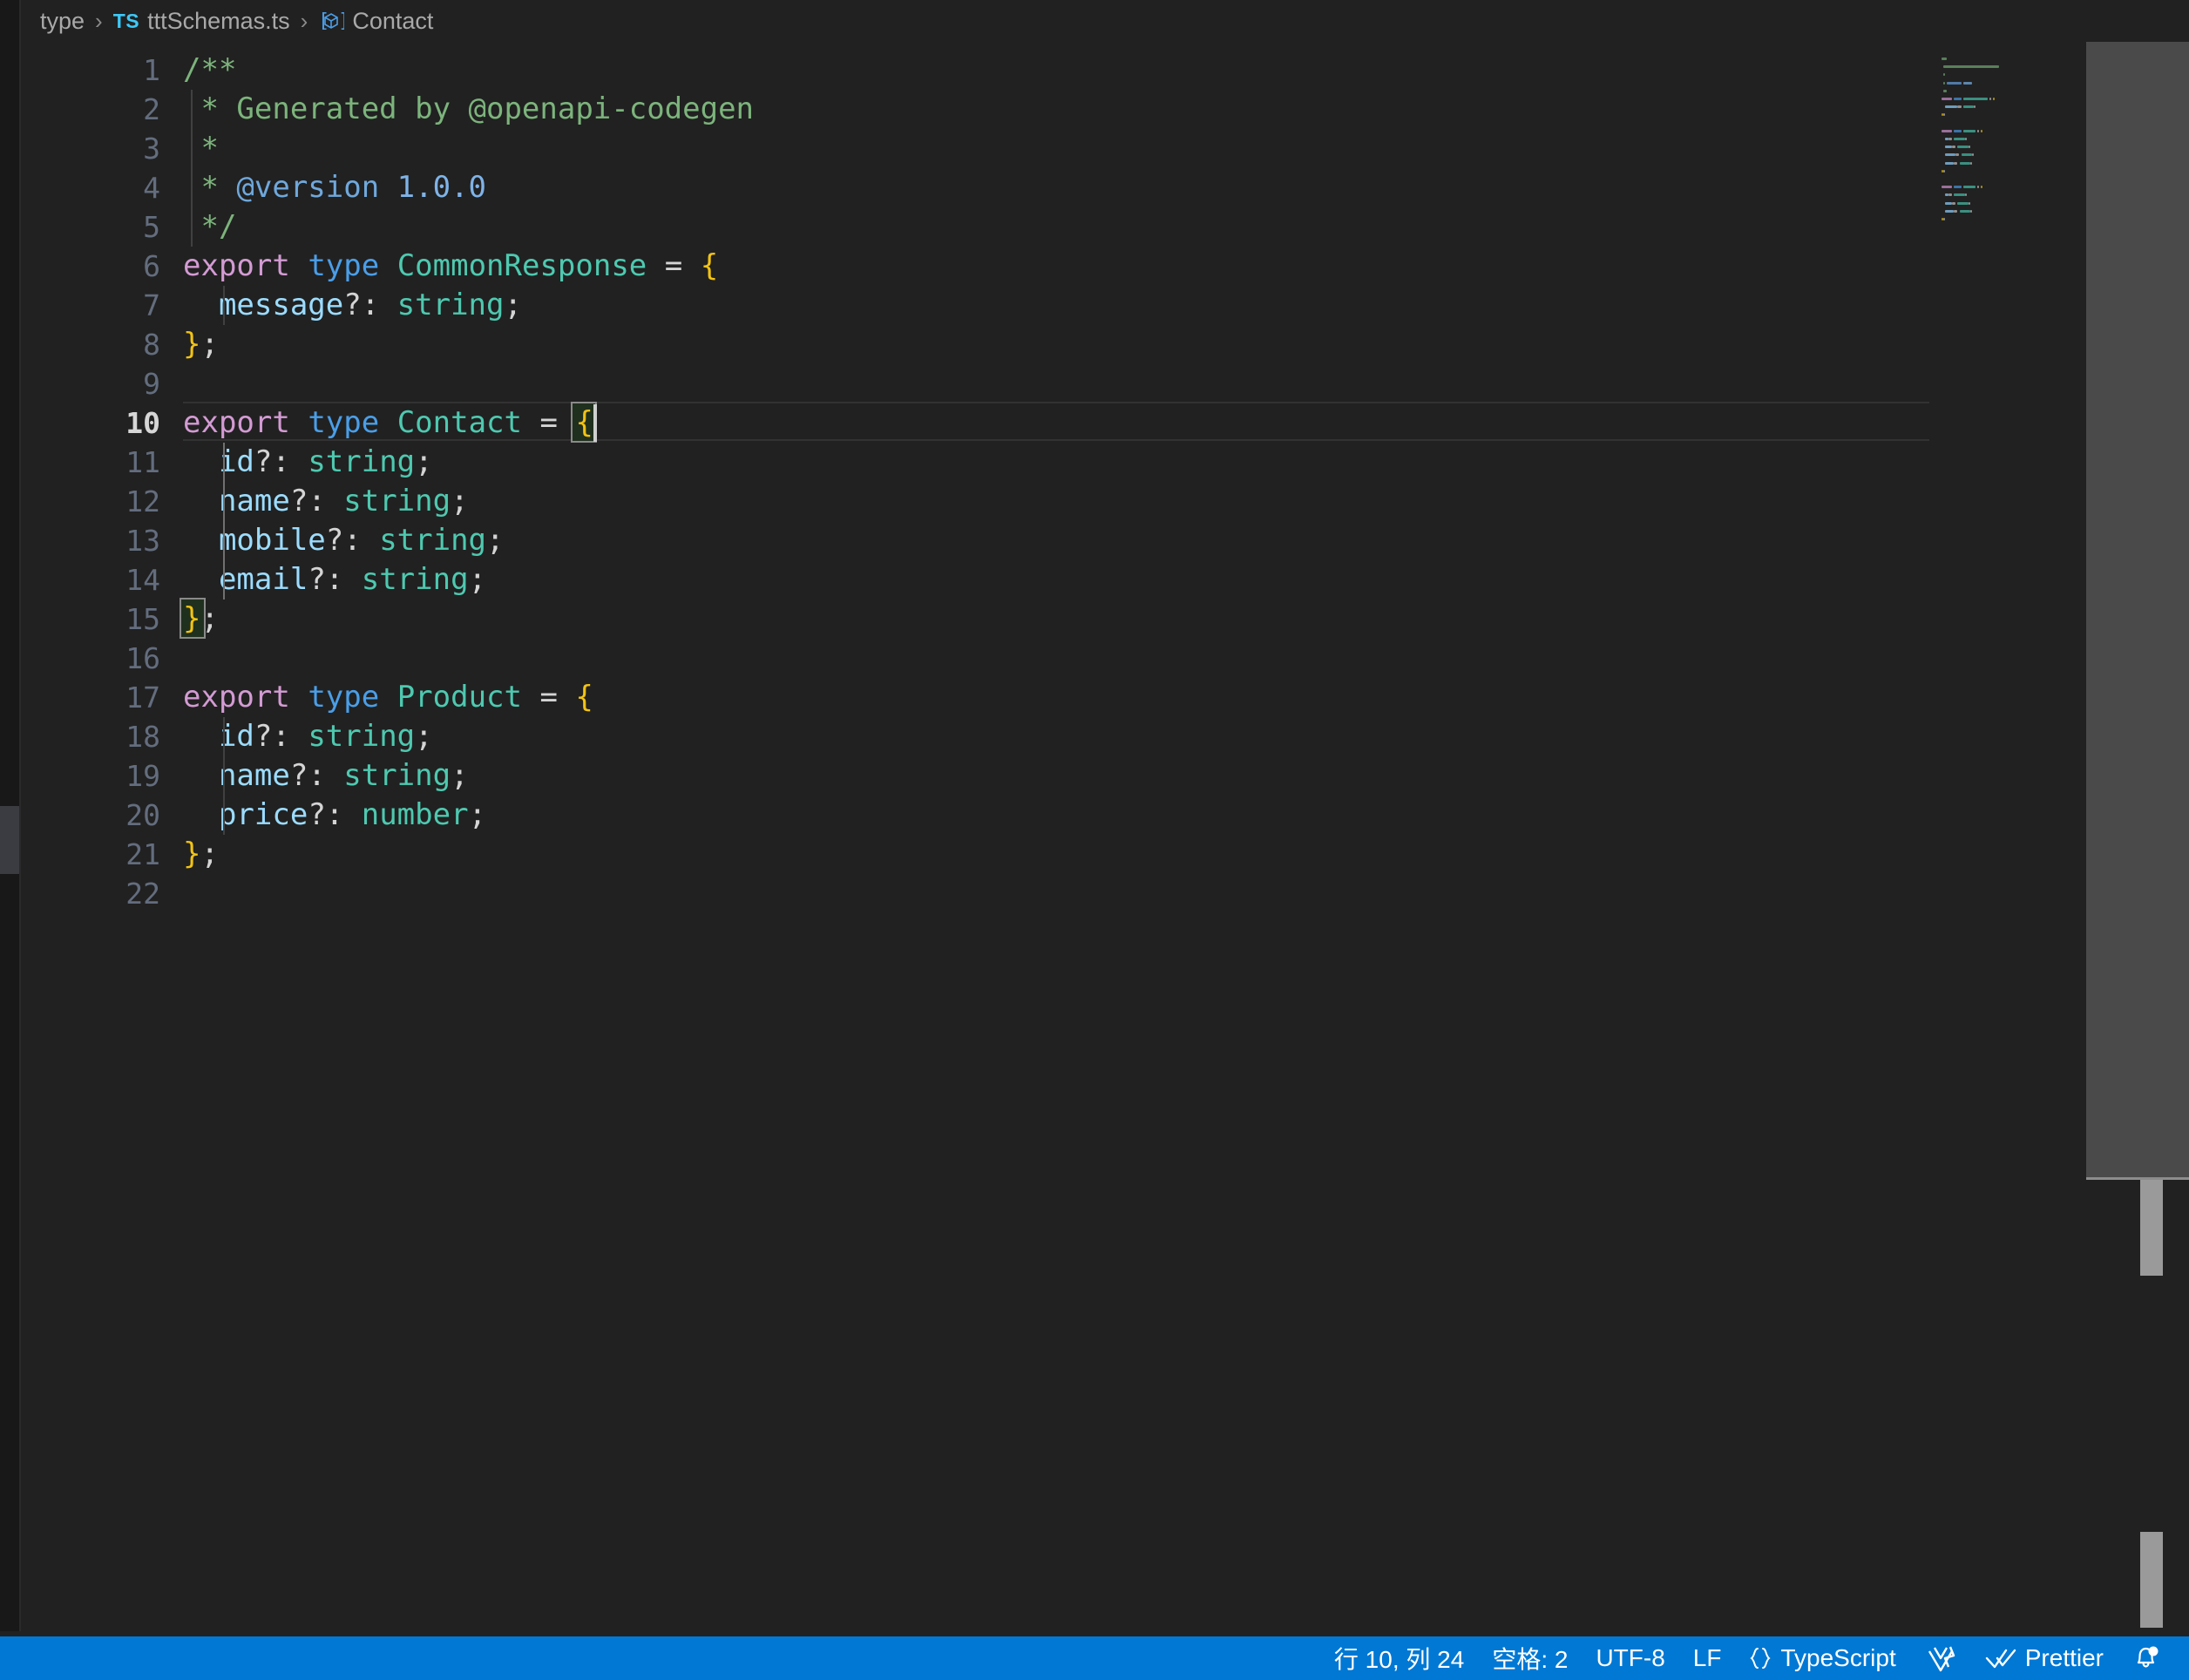  Describe the element at coordinates (450, 266) in the screenshot. I see `code-line: export type CommonResponse = {` at that location.